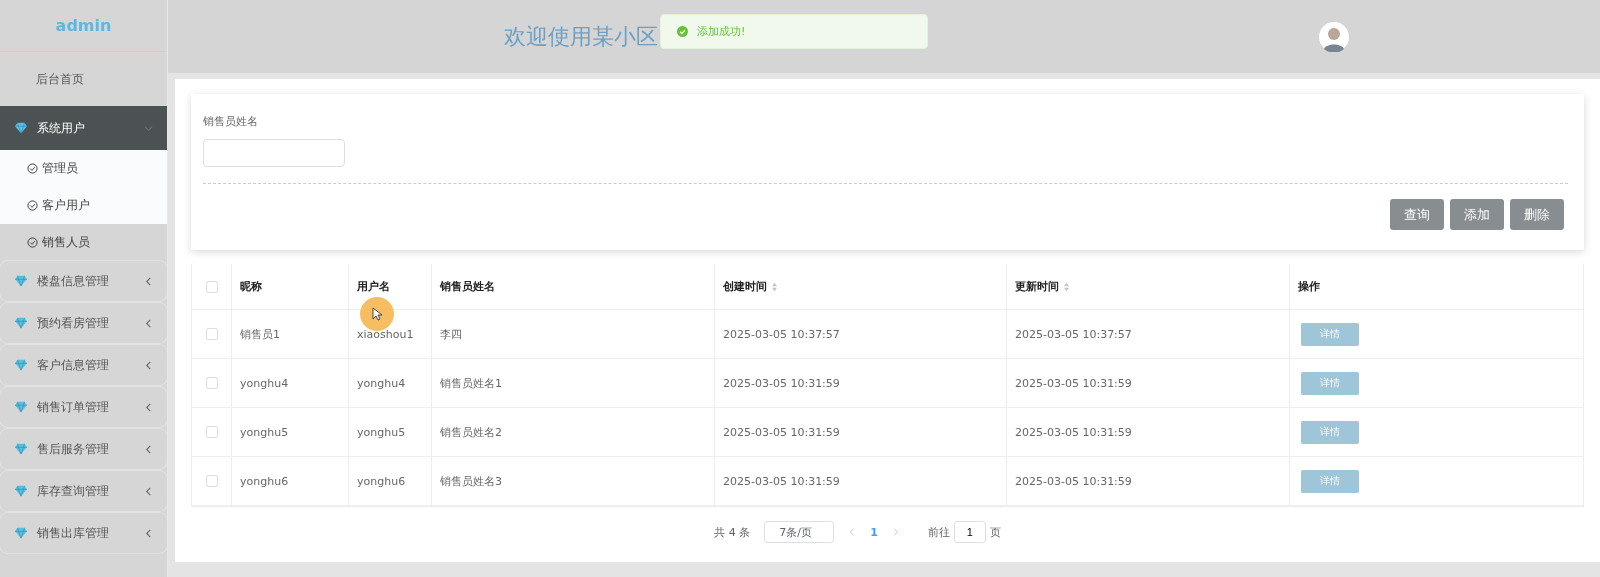  What do you see at coordinates (385, 334) in the screenshot?
I see `table-cell: xiaoshou1` at bounding box center [385, 334].